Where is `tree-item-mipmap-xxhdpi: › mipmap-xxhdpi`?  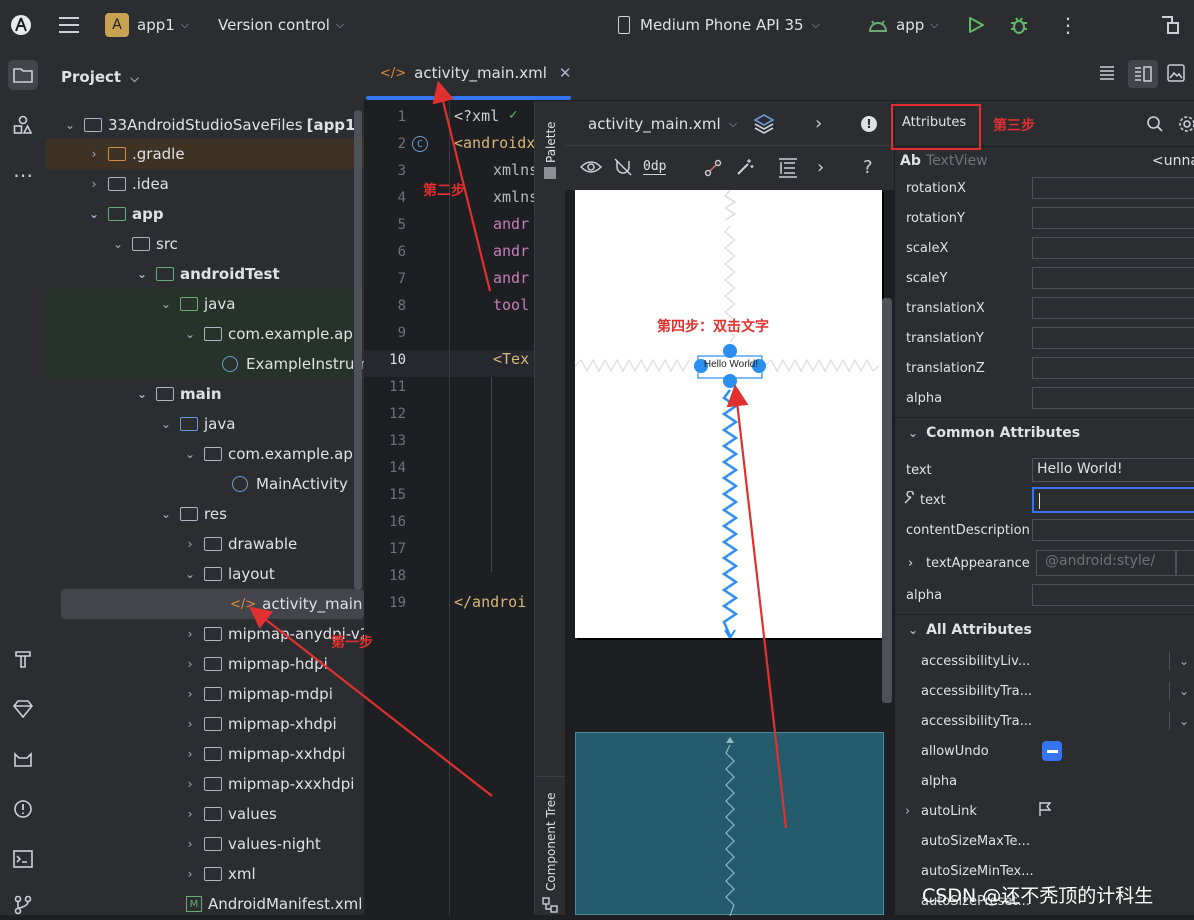 tree-item-mipmap-xxhdpi: › mipmap-xxhdpi is located at coordinates (205, 754).